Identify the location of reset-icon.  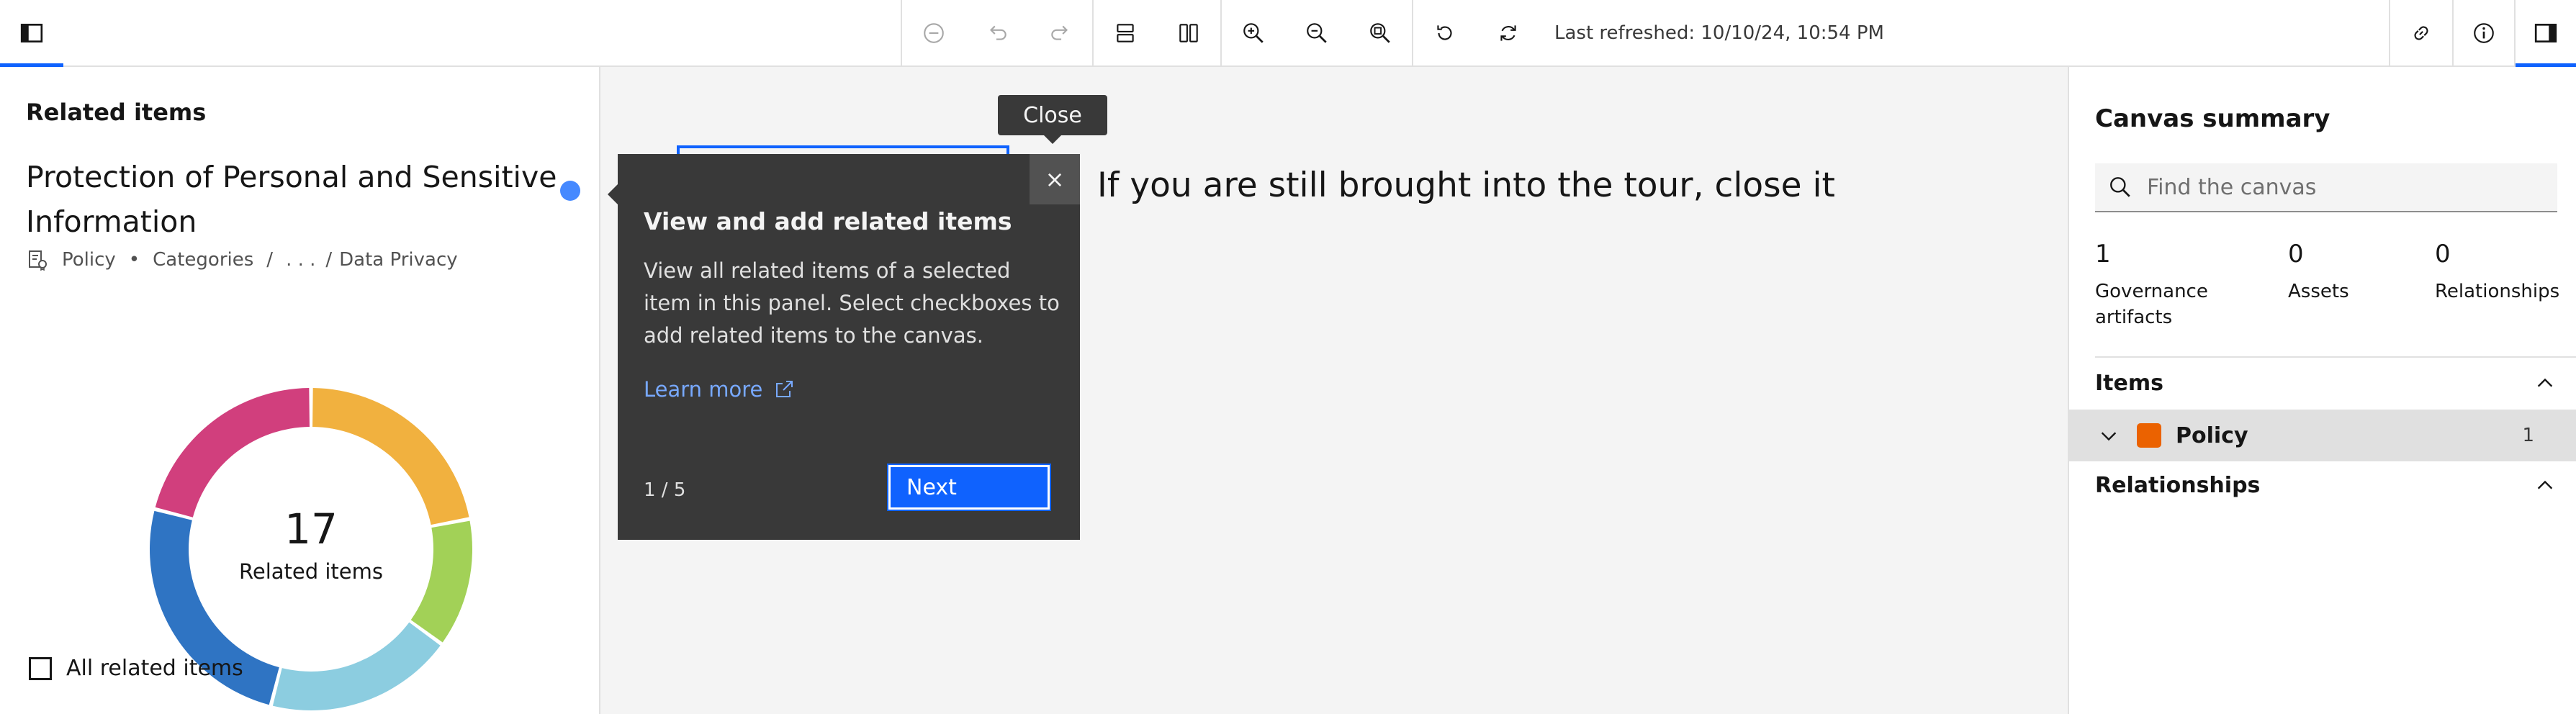
(1444, 32).